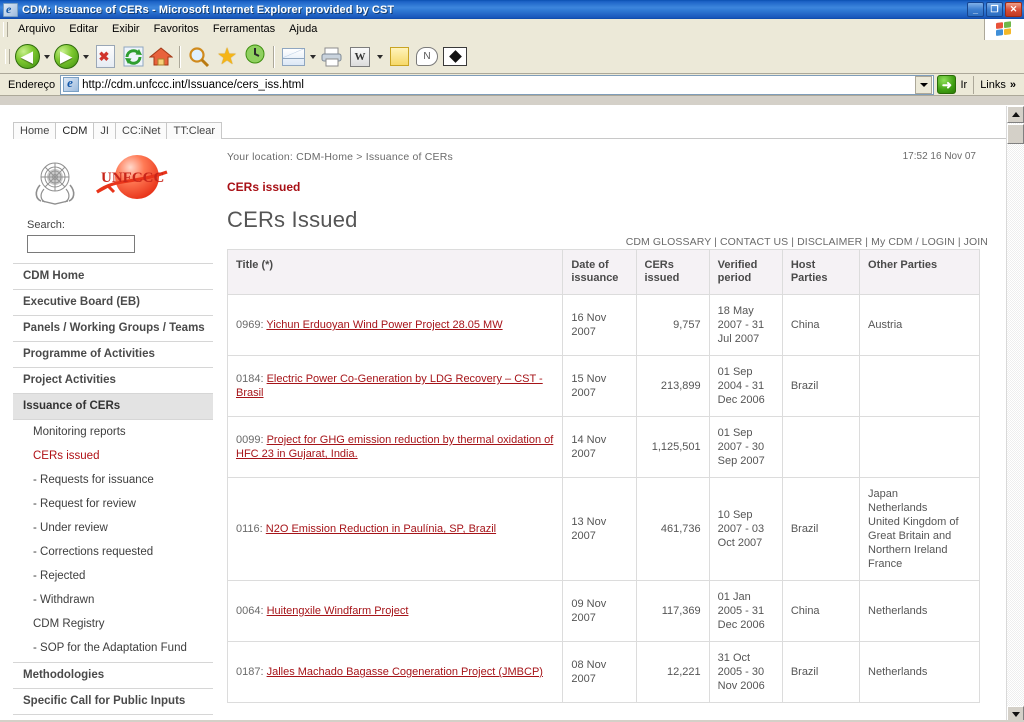 Image resolution: width=1024 pixels, height=722 pixels. Describe the element at coordinates (85, 57) in the screenshot. I see `forward-dropdown-icon` at that location.